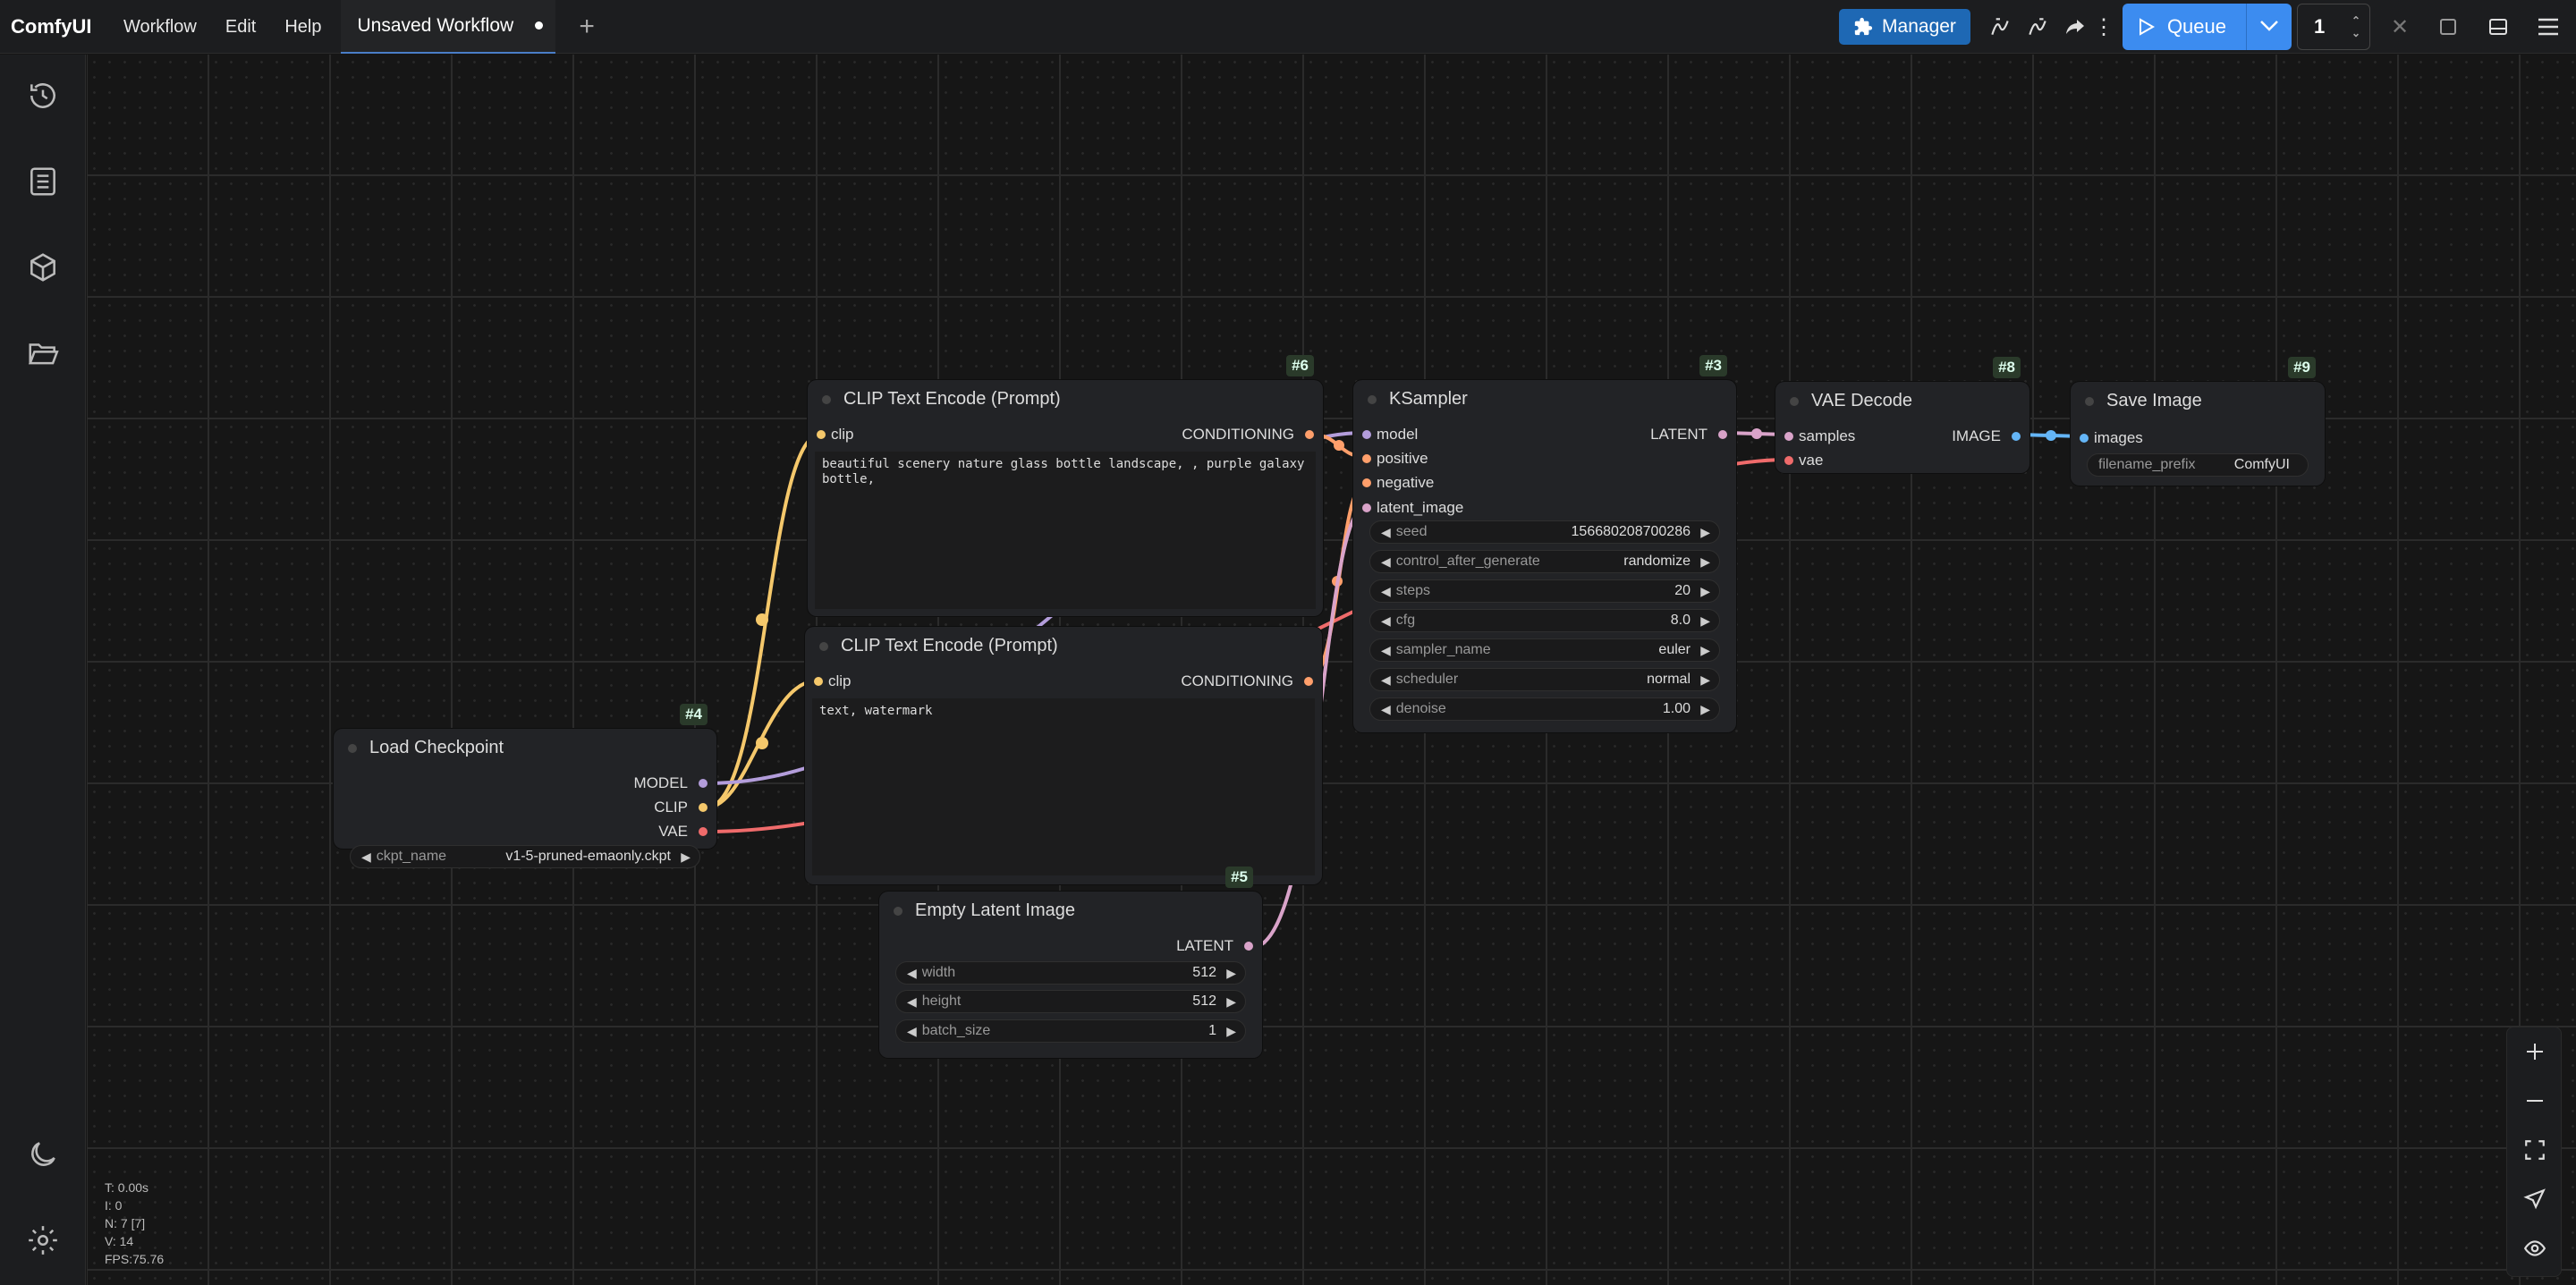 The width and height of the screenshot is (2576, 1285). I want to click on focus-mode-icon, so click(2448, 27).